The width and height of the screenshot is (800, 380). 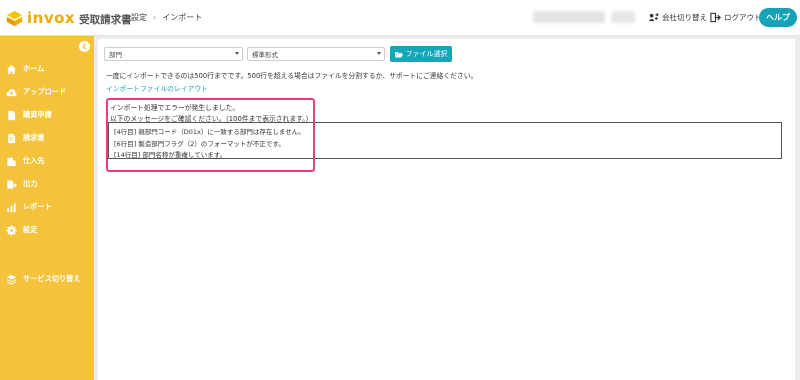 I want to click on breadcrumb: 設定 › インポート, so click(x=166, y=17).